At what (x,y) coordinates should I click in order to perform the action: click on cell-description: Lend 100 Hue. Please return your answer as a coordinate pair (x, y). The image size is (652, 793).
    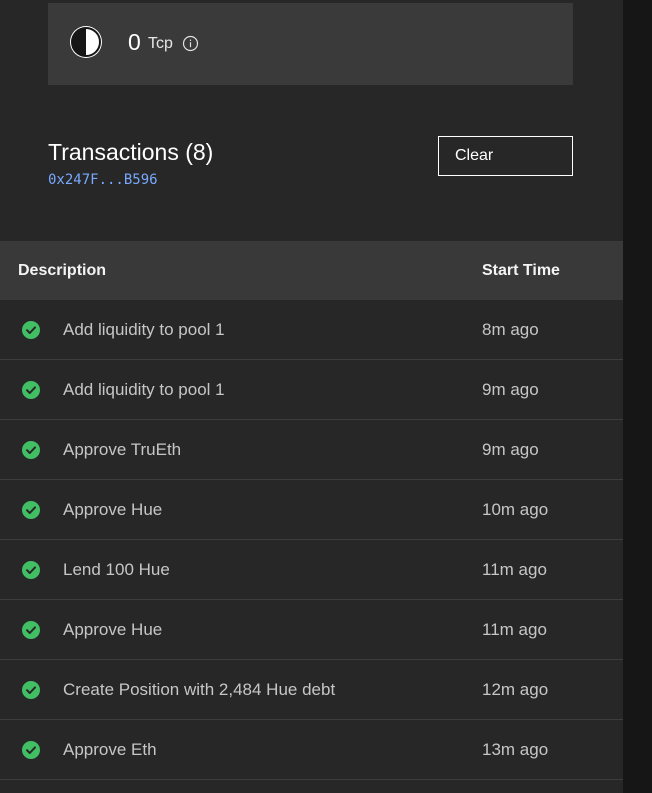
    Looking at the image, I should click on (116, 569).